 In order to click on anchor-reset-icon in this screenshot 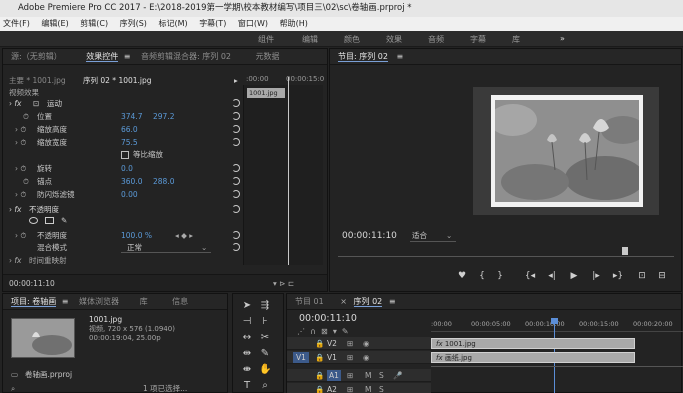, I will do `click(236, 181)`.